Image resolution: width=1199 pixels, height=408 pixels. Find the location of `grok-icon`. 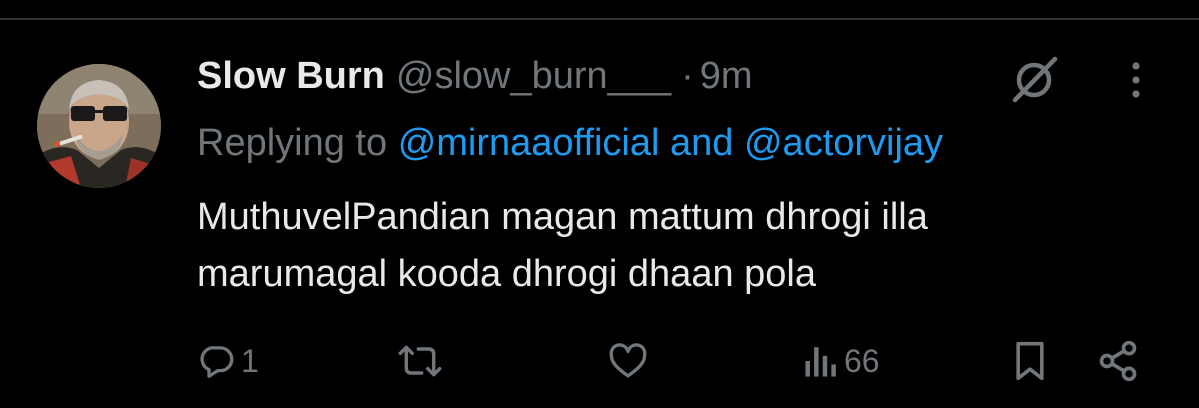

grok-icon is located at coordinates (1034, 80).